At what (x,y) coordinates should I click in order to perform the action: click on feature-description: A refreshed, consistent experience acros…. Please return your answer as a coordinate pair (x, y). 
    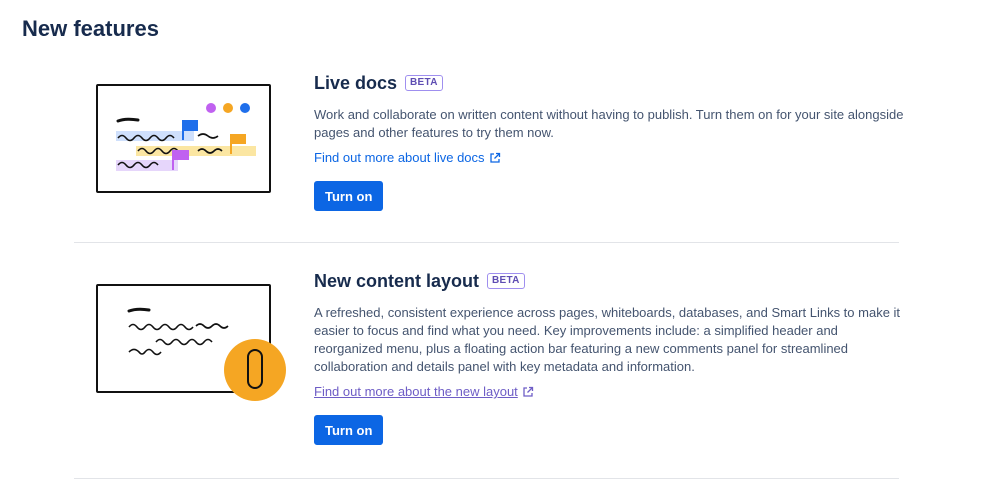
    Looking at the image, I should click on (607, 339).